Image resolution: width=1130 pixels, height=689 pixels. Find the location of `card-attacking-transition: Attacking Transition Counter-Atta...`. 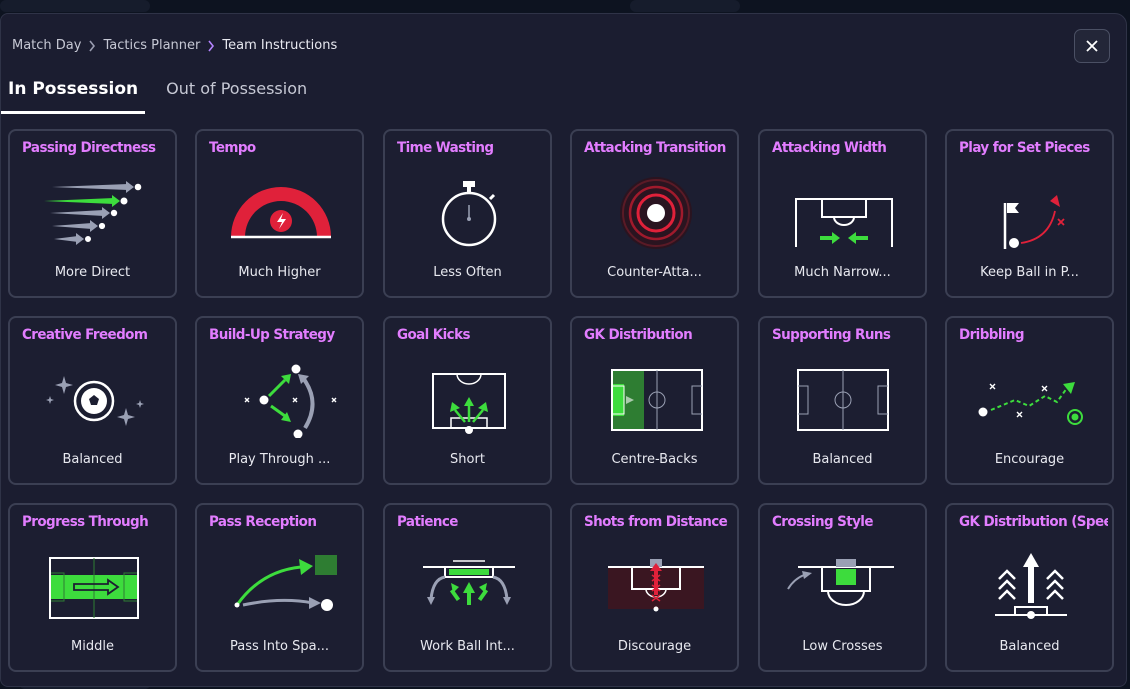

card-attacking-transition: Attacking Transition Counter-Atta... is located at coordinates (654, 213).